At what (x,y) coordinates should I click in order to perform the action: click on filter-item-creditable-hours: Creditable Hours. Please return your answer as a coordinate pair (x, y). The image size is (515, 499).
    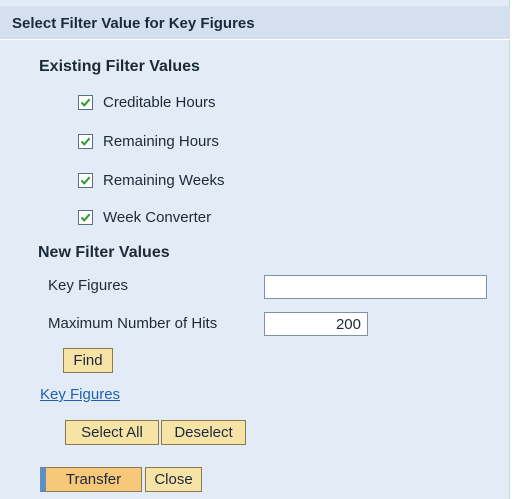
    Looking at the image, I should click on (147, 102).